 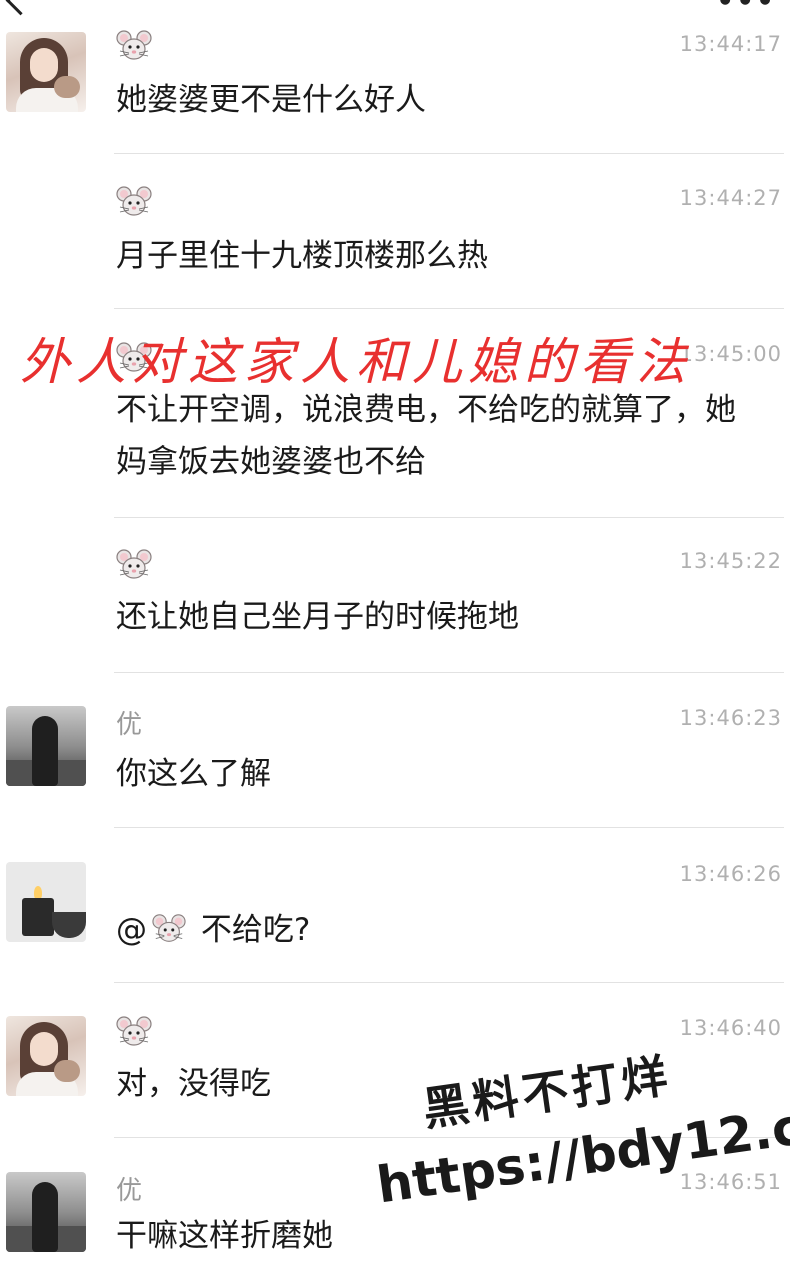 I want to click on chat-message: 13:45:22 还让她自己坐月子的时候拖地, so click(x=395, y=605).